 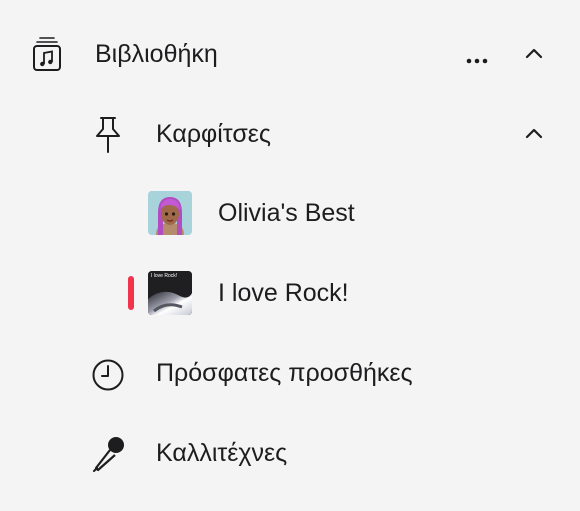 What do you see at coordinates (284, 373) in the screenshot?
I see `sidebar-item-label: Πρόσφατες προσθήκες` at bounding box center [284, 373].